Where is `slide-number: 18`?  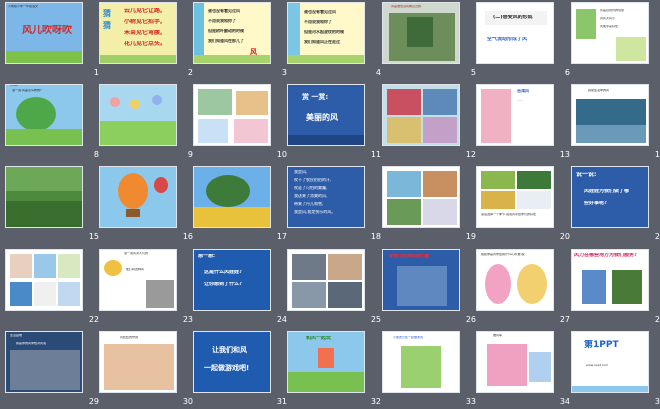 slide-number: 18 is located at coordinates (375, 236).